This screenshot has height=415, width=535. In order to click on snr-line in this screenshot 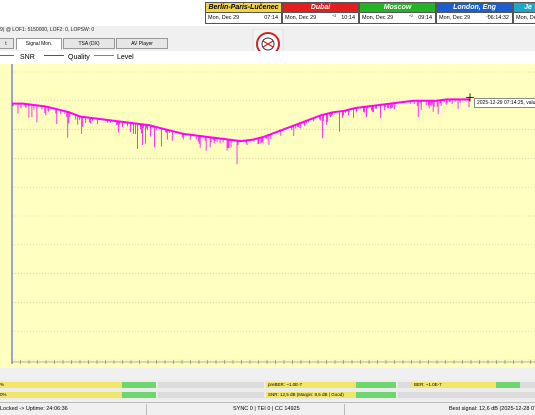, I will do `click(241, 120)`.